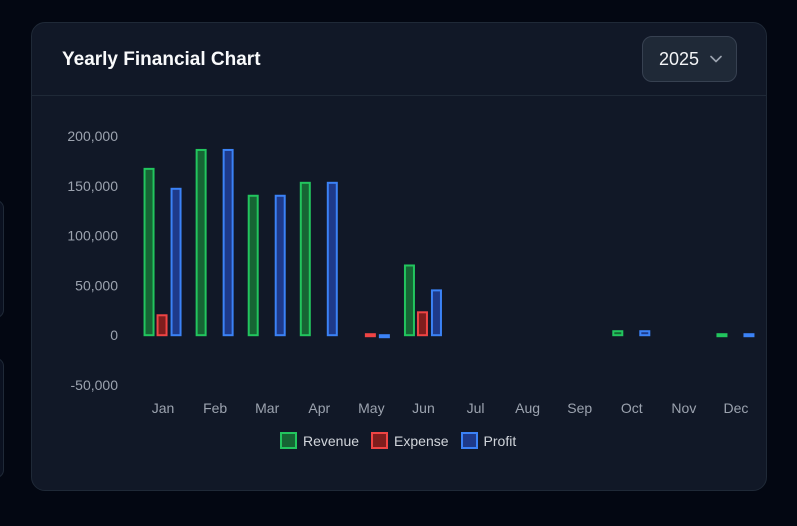  I want to click on x-tick-label: Jul, so click(476, 408).